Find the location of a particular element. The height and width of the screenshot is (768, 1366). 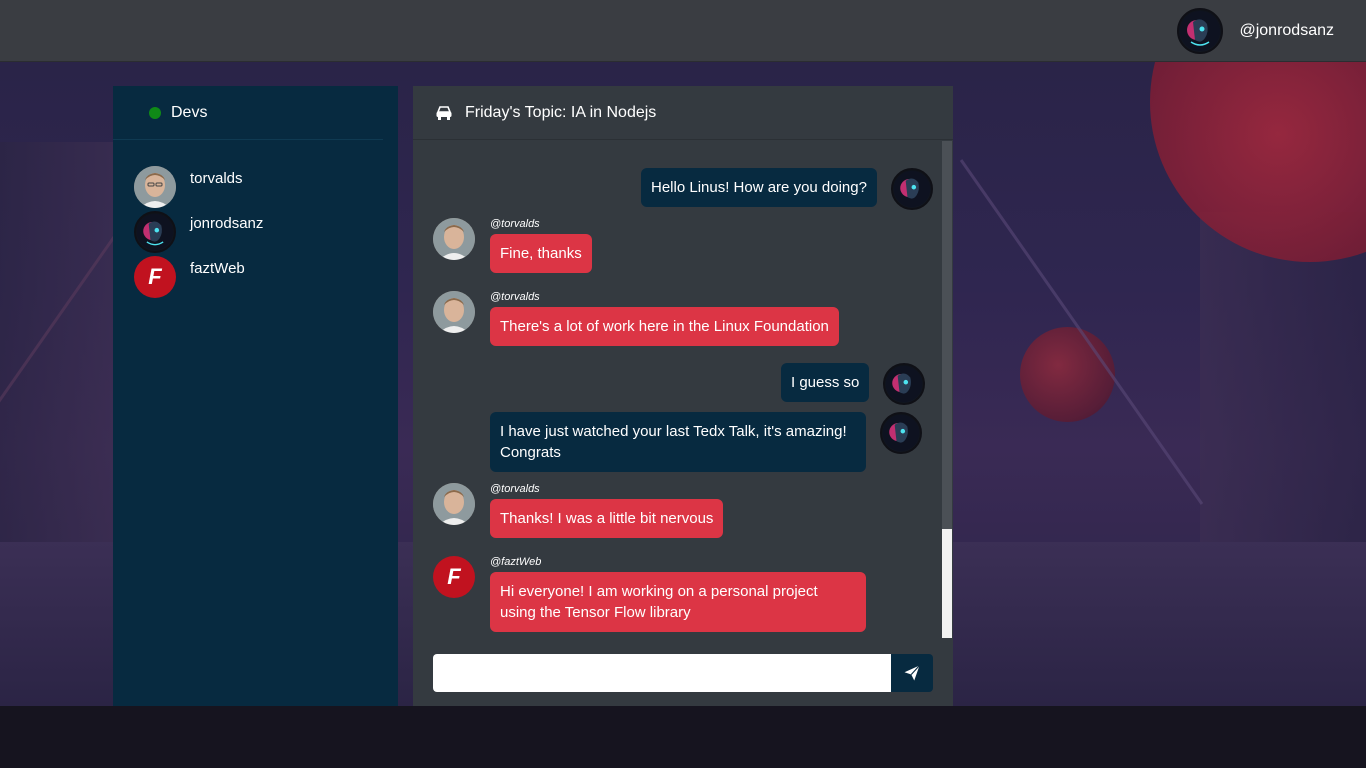

current-user: @jonrodsanz is located at coordinates (1255, 31).